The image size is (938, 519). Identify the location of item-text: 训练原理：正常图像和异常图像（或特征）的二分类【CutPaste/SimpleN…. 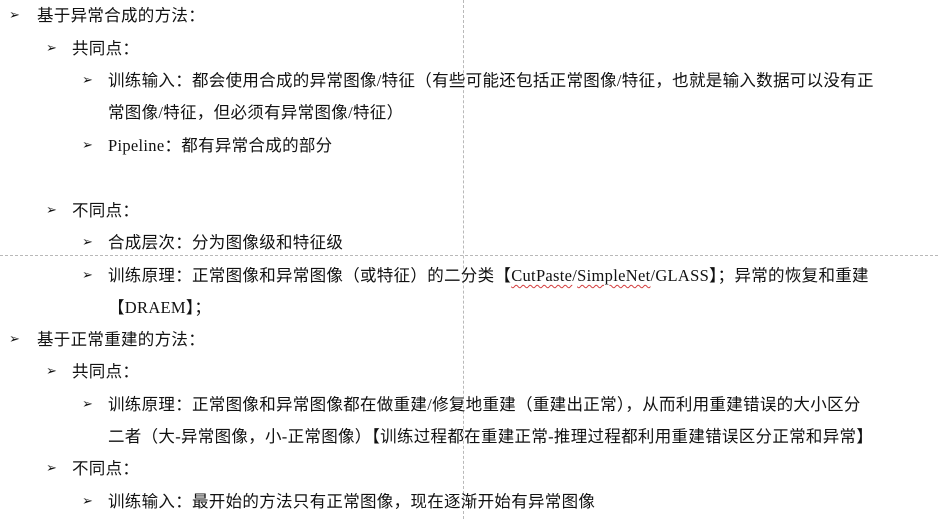
(488, 276).